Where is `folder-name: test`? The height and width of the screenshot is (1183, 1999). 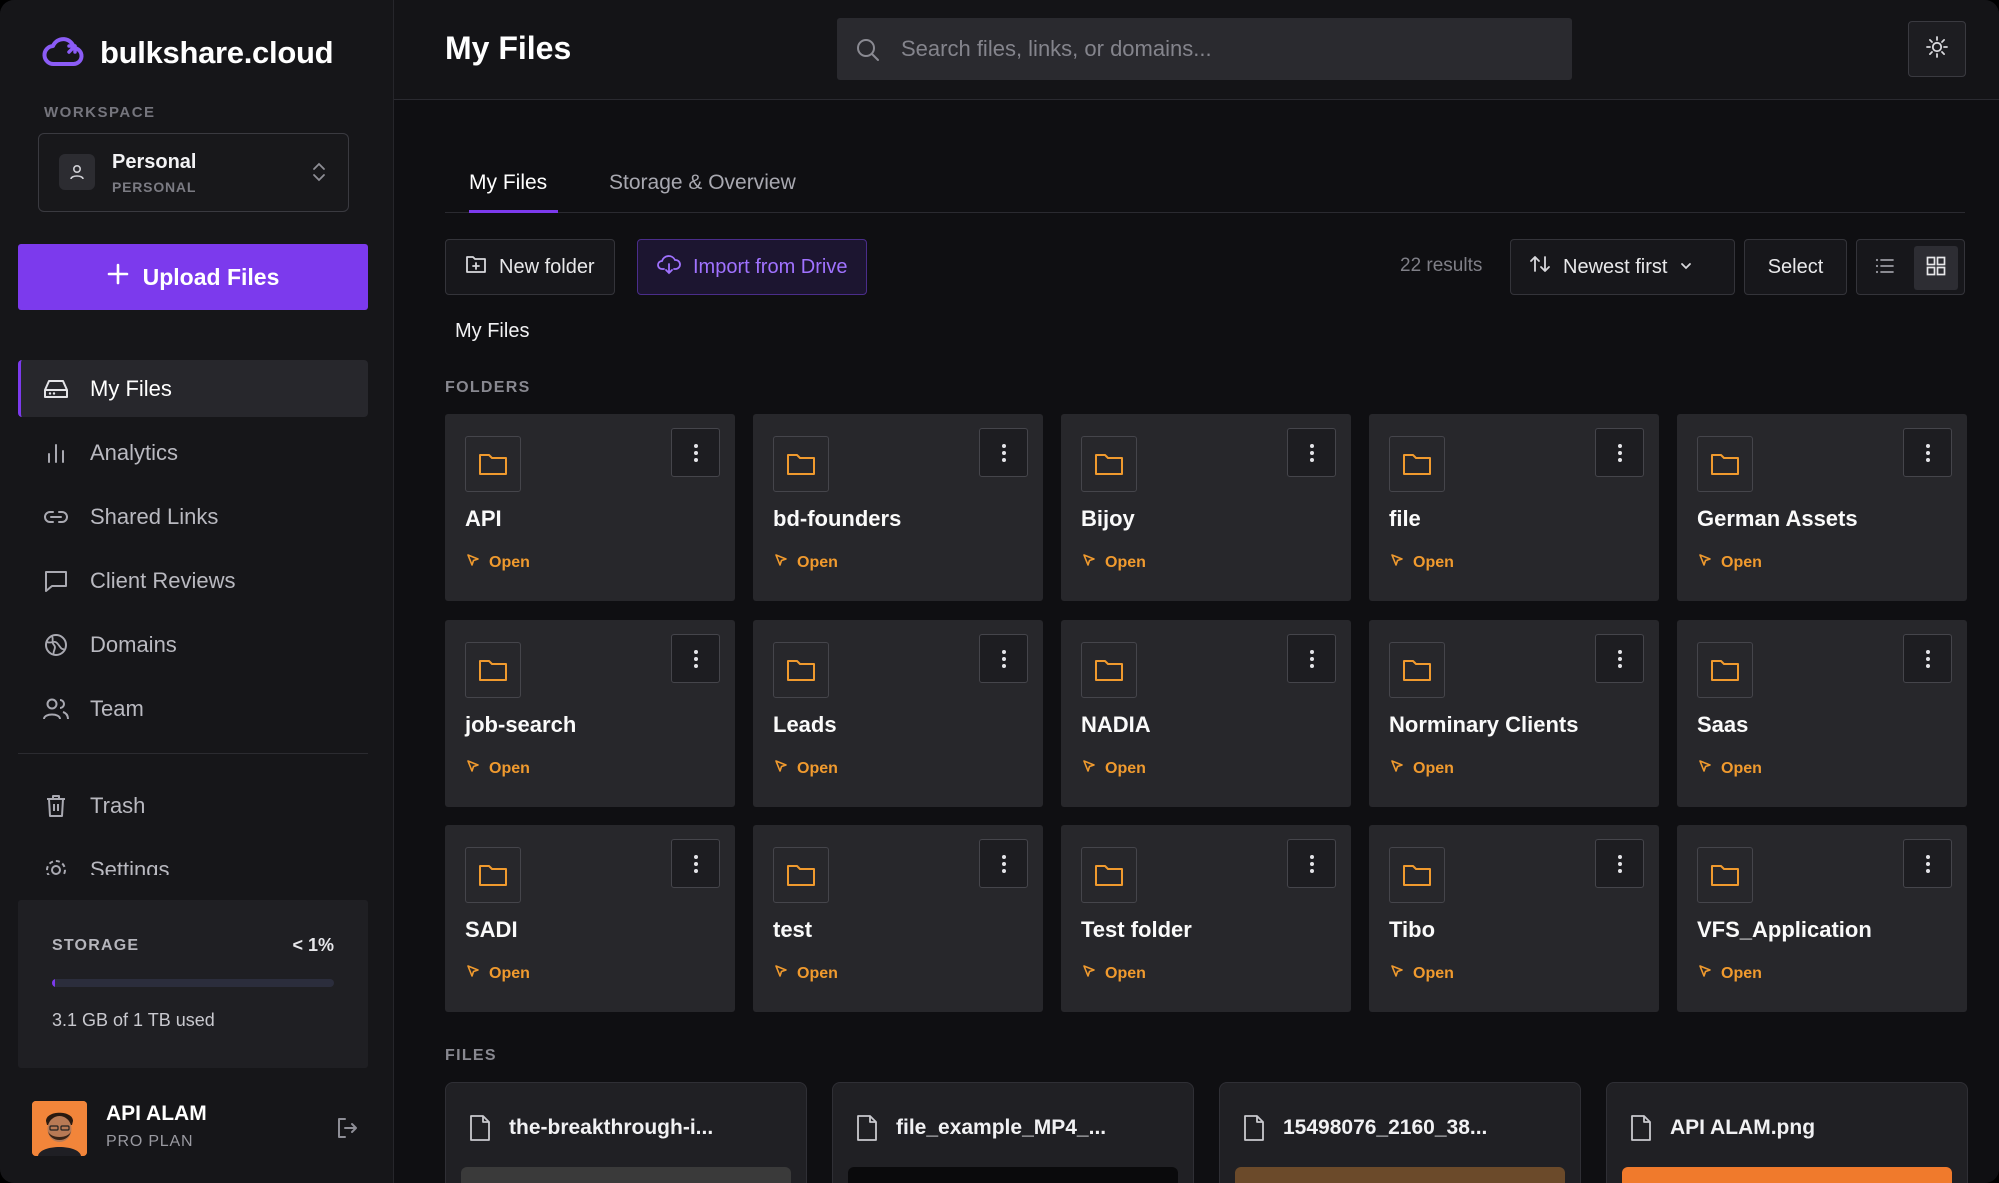
folder-name: test is located at coordinates (793, 929).